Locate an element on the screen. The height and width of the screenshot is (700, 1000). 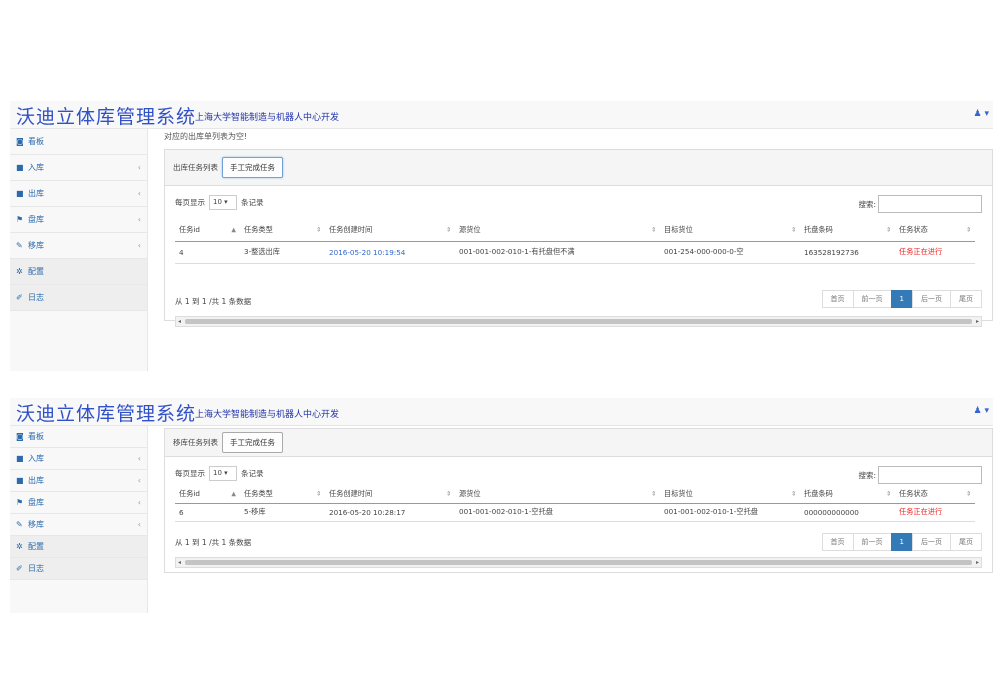
outbound-icon: ■ is located at coordinates (20, 480).